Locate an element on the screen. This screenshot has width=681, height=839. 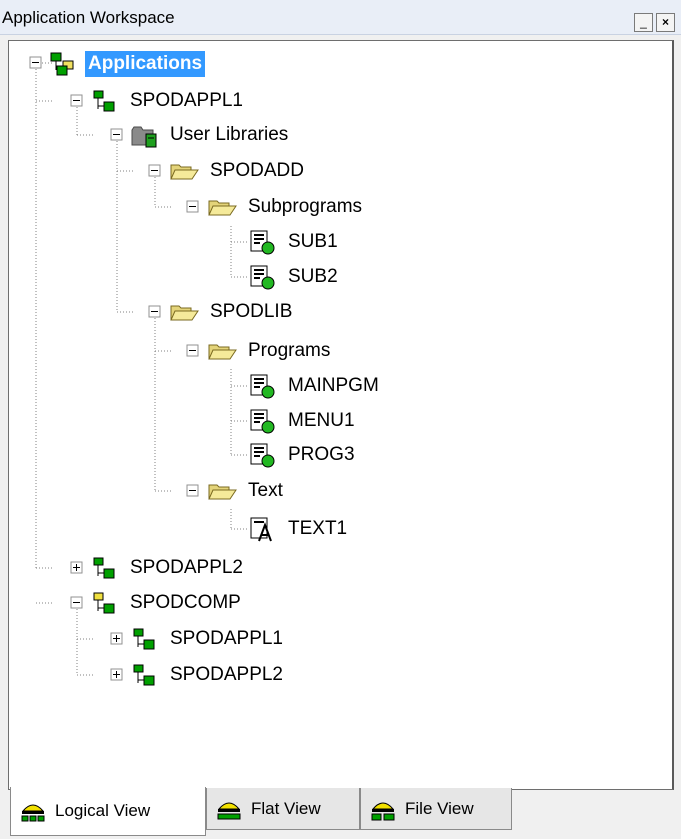
tree-node-subprograms: Subprograms is located at coordinates (286, 207).